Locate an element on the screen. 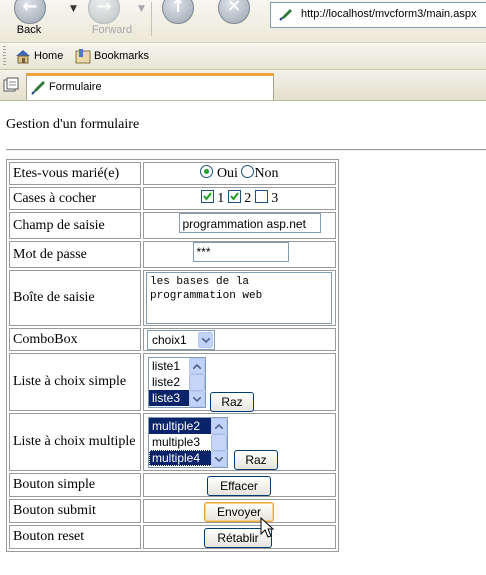 This screenshot has height=575, width=486. address-bar: http://localhost/mvcform3/main.aspx is located at coordinates (378, 15).